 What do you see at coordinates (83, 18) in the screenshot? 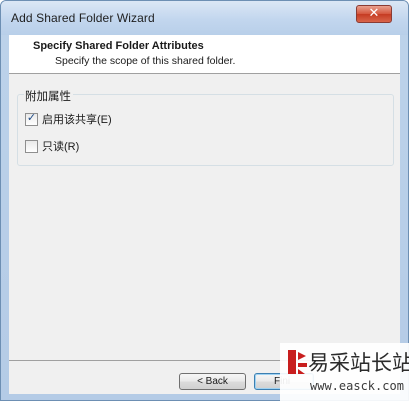
I see `window-title: Add Shared Folder Wizard` at bounding box center [83, 18].